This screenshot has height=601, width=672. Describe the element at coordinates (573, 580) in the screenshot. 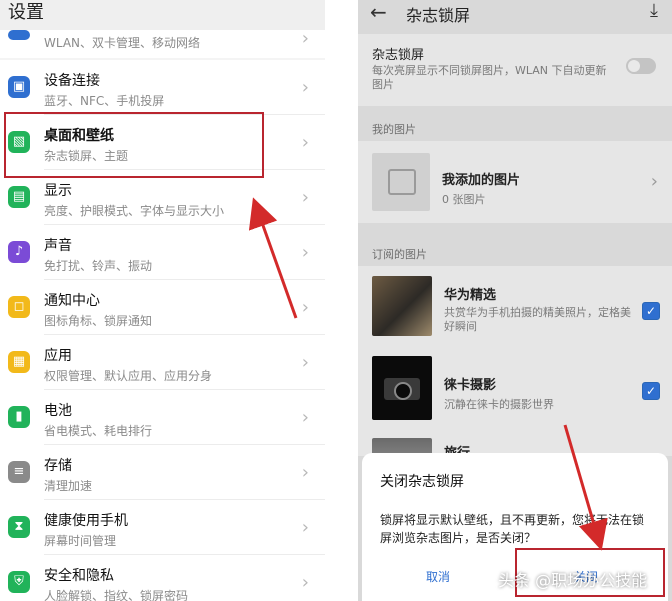

I see `watermark-text: 头条 @职场办公技能` at that location.